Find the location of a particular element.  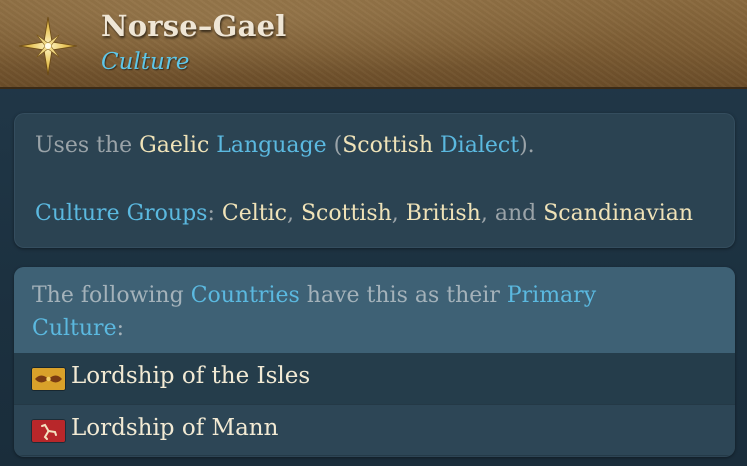

intro-middle: have this as their is located at coordinates (403, 295).